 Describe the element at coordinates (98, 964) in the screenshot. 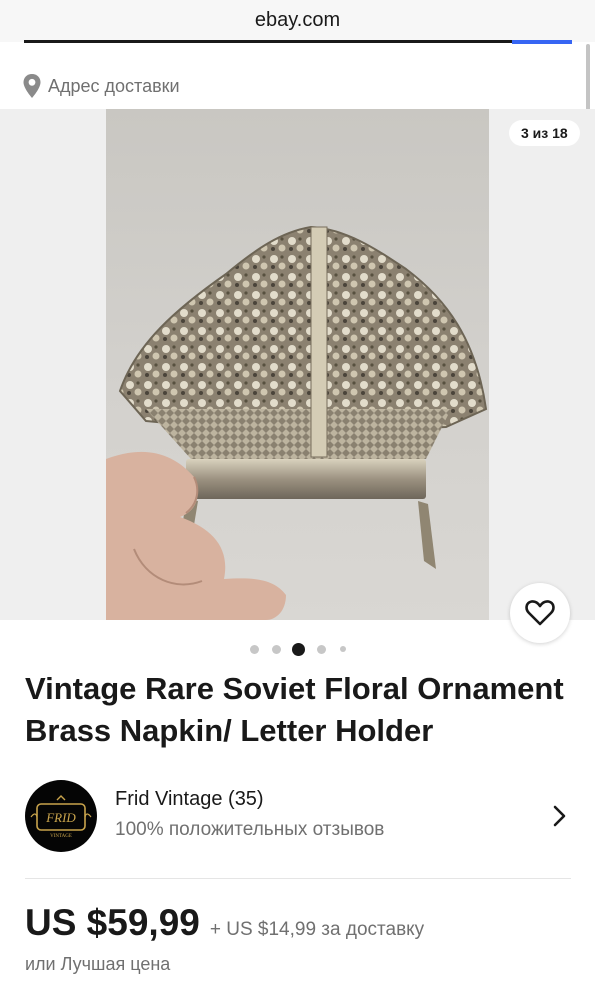

I see `best-offer-label: или Лучшая цена` at that location.